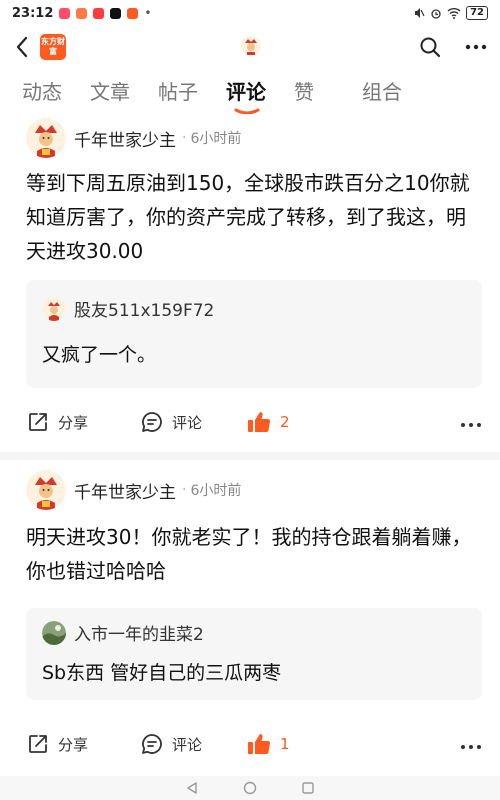 The width and height of the screenshot is (500, 800). Describe the element at coordinates (396, 92) in the screenshot. I see `tab-portfolio: 组合` at that location.